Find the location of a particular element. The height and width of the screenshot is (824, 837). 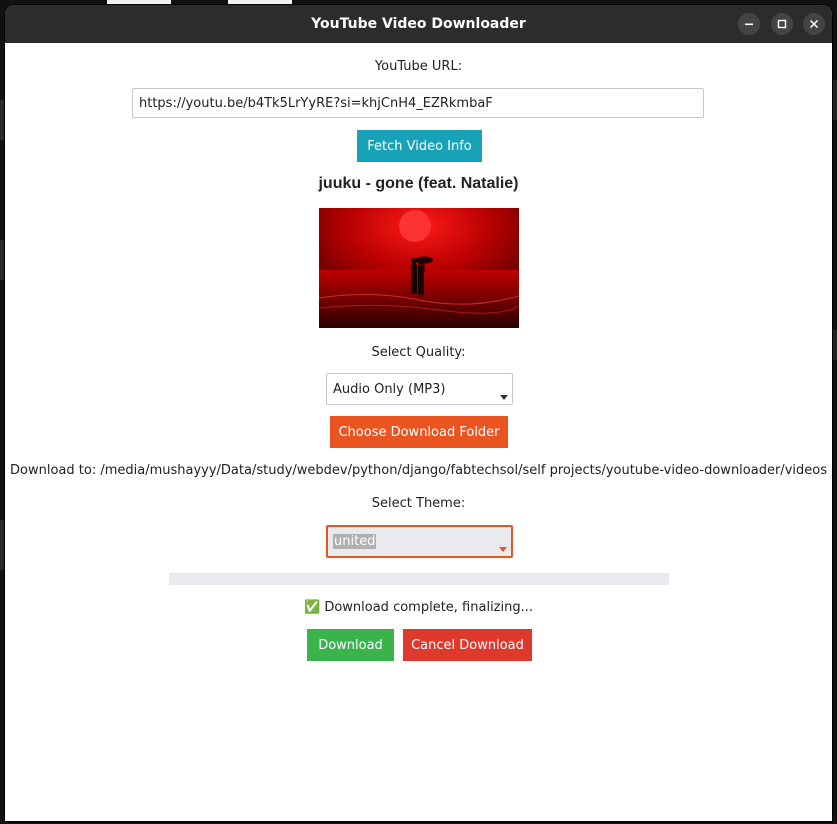

quality-select: Audio Only (MP3) is located at coordinates (419, 389).